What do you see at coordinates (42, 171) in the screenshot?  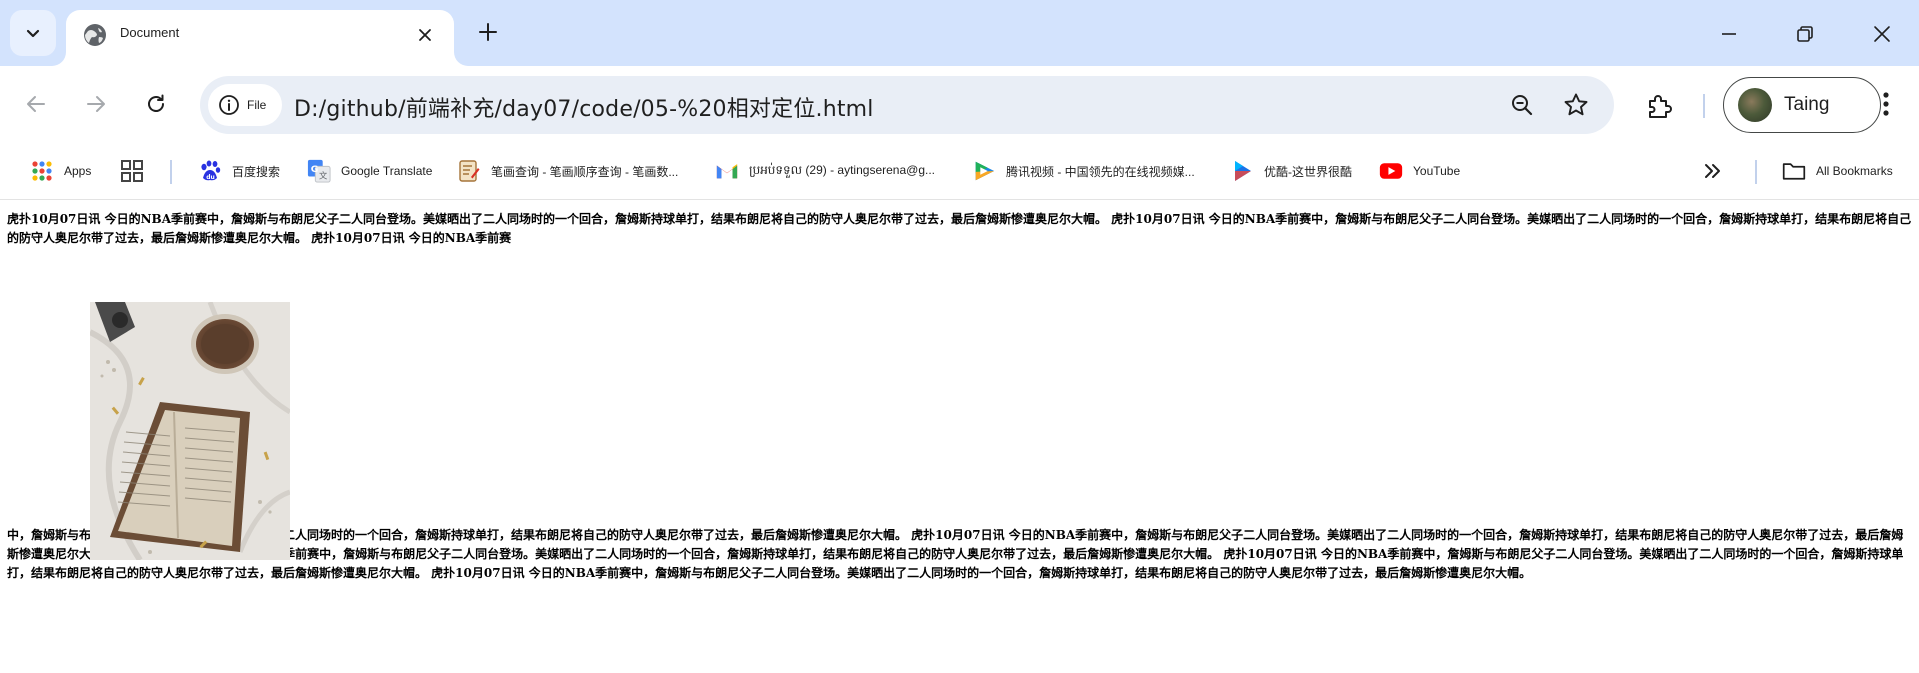 I see `apps-grid-icon` at bounding box center [42, 171].